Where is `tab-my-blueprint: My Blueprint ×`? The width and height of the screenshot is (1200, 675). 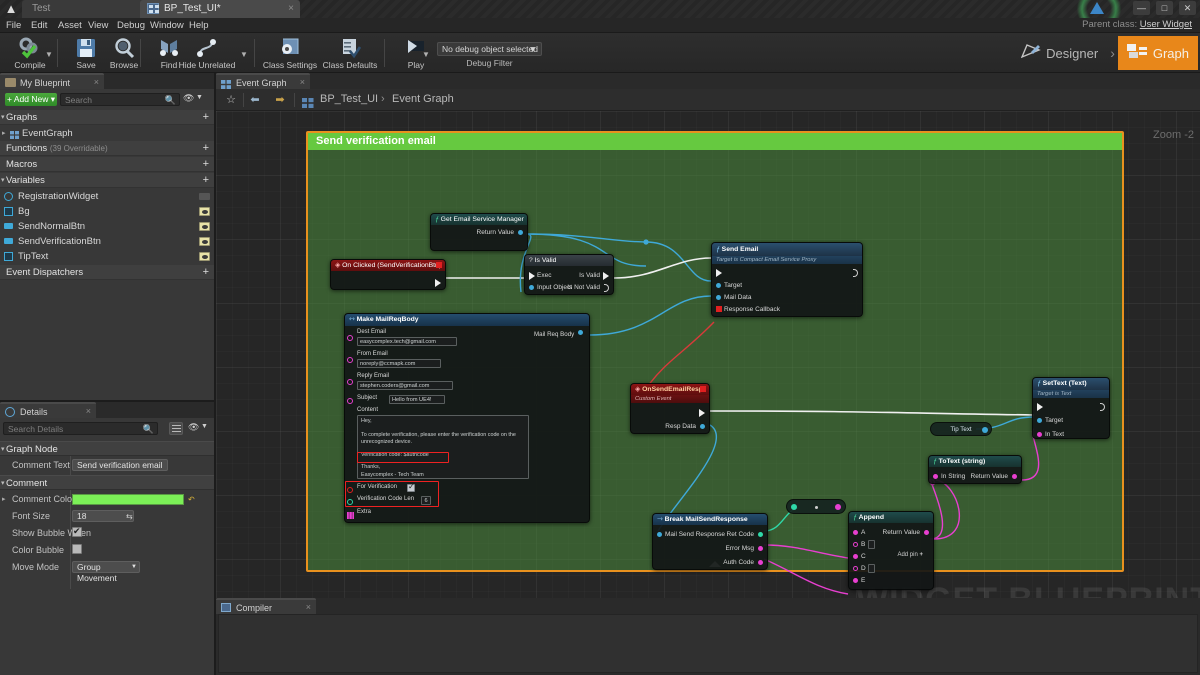
tab-my-blueprint: My Blueprint × is located at coordinates (52, 81).